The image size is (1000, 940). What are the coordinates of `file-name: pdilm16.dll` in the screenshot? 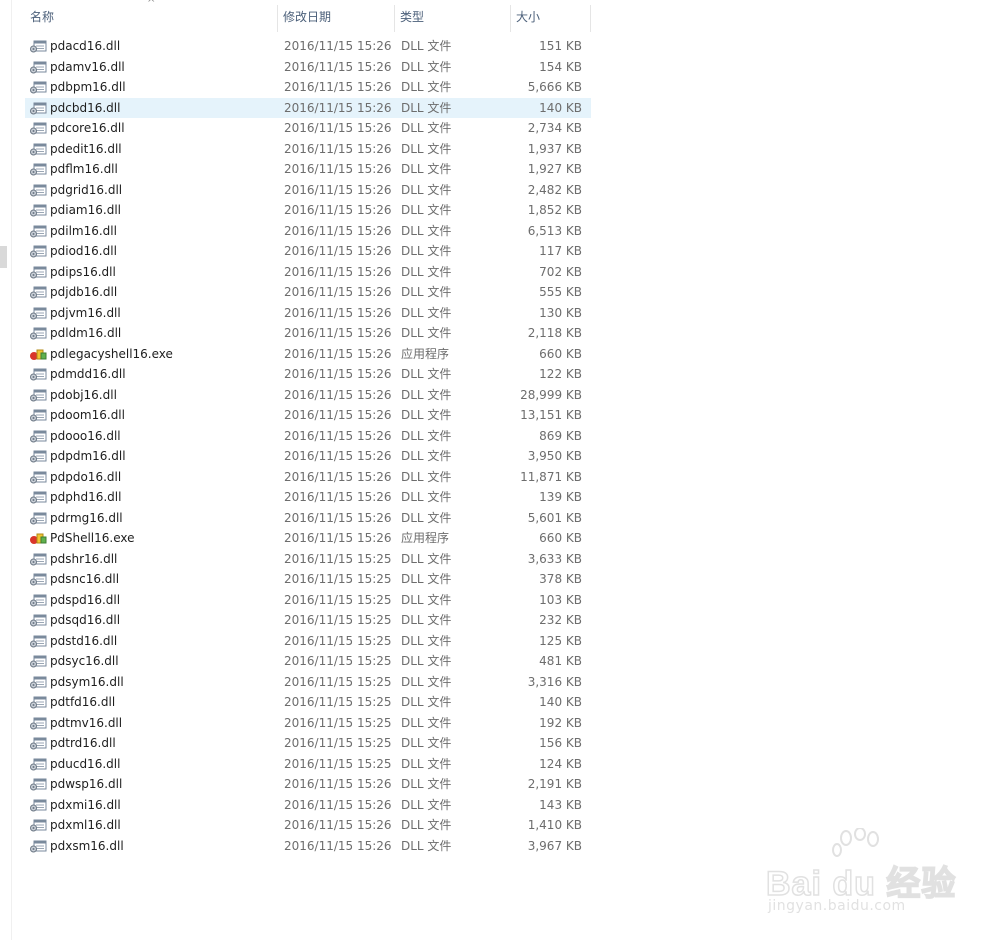 It's located at (83, 230).